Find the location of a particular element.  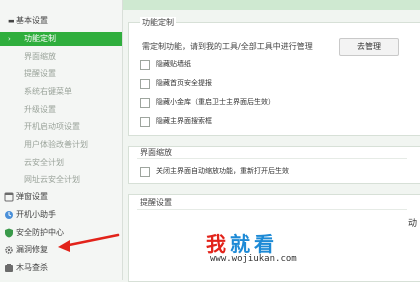

sidebar-item-startup-items: 开机启动项设置 is located at coordinates (61, 127).